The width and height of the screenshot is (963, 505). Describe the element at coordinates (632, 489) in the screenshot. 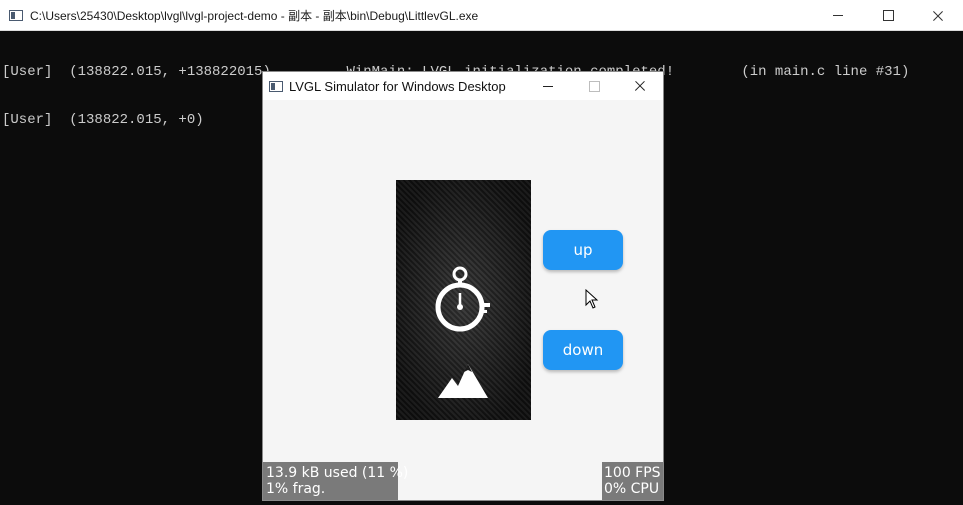

I see `cpu-label: 0% CPU` at that location.